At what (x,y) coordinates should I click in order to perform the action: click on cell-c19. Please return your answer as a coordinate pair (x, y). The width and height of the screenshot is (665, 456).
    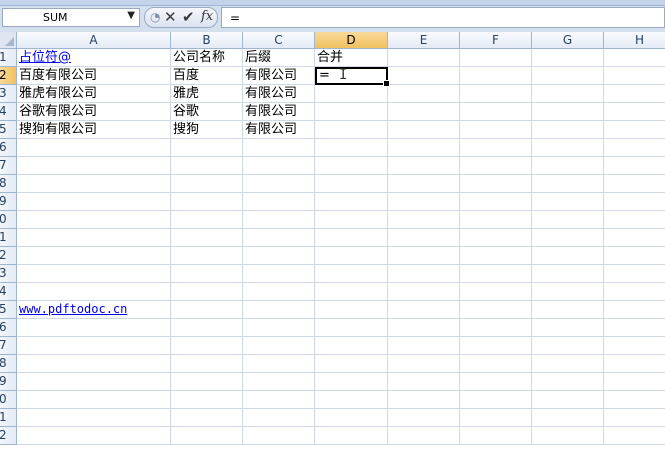
    Looking at the image, I should click on (279, 382).